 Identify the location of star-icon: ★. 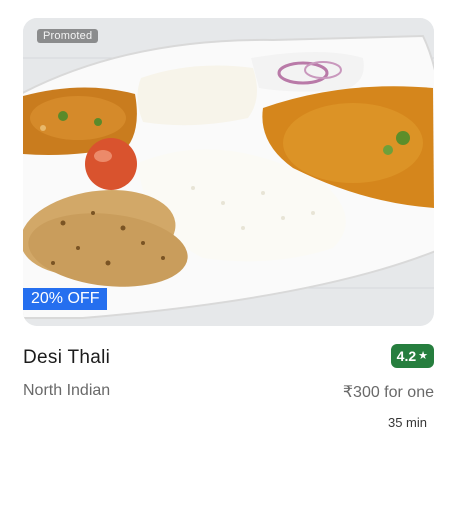
(423, 356).